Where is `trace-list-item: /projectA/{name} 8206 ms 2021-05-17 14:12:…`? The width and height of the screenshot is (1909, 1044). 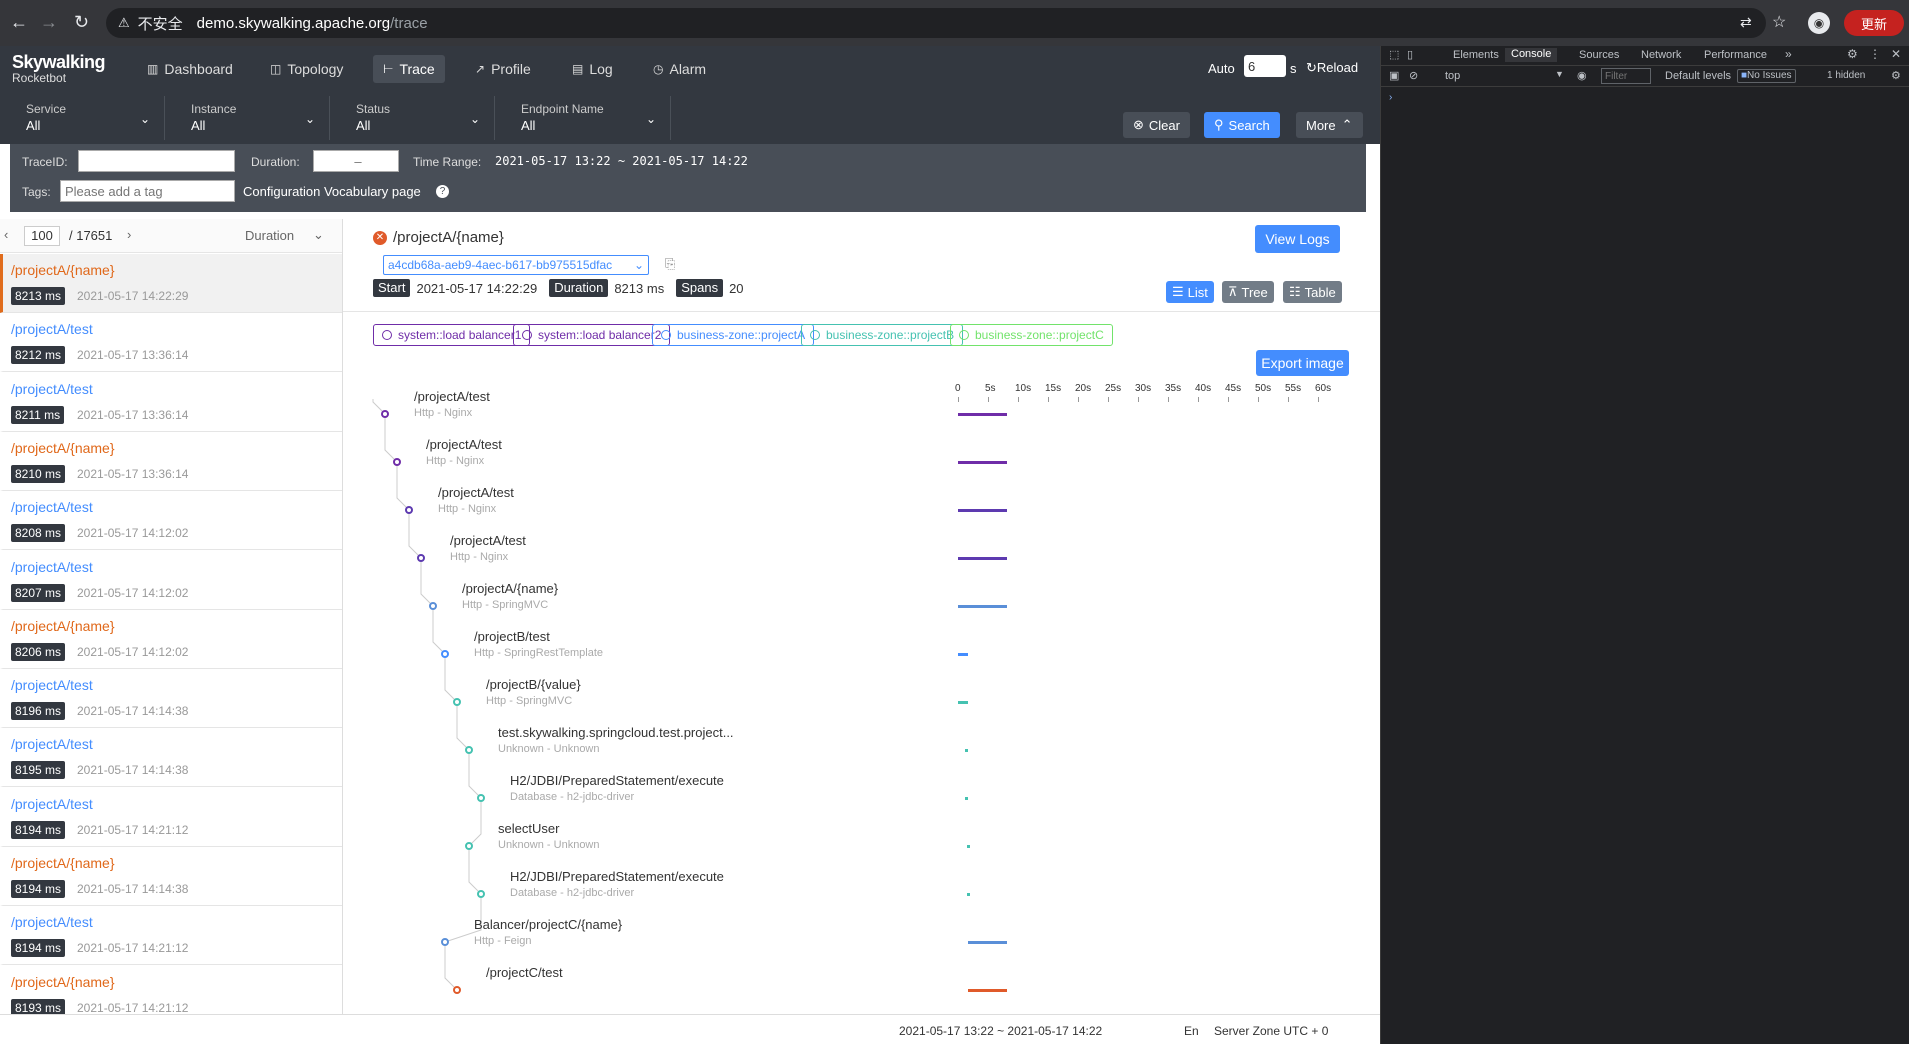 trace-list-item: /projectA/{name} 8206 ms 2021-05-17 14:12:… is located at coordinates (171, 639).